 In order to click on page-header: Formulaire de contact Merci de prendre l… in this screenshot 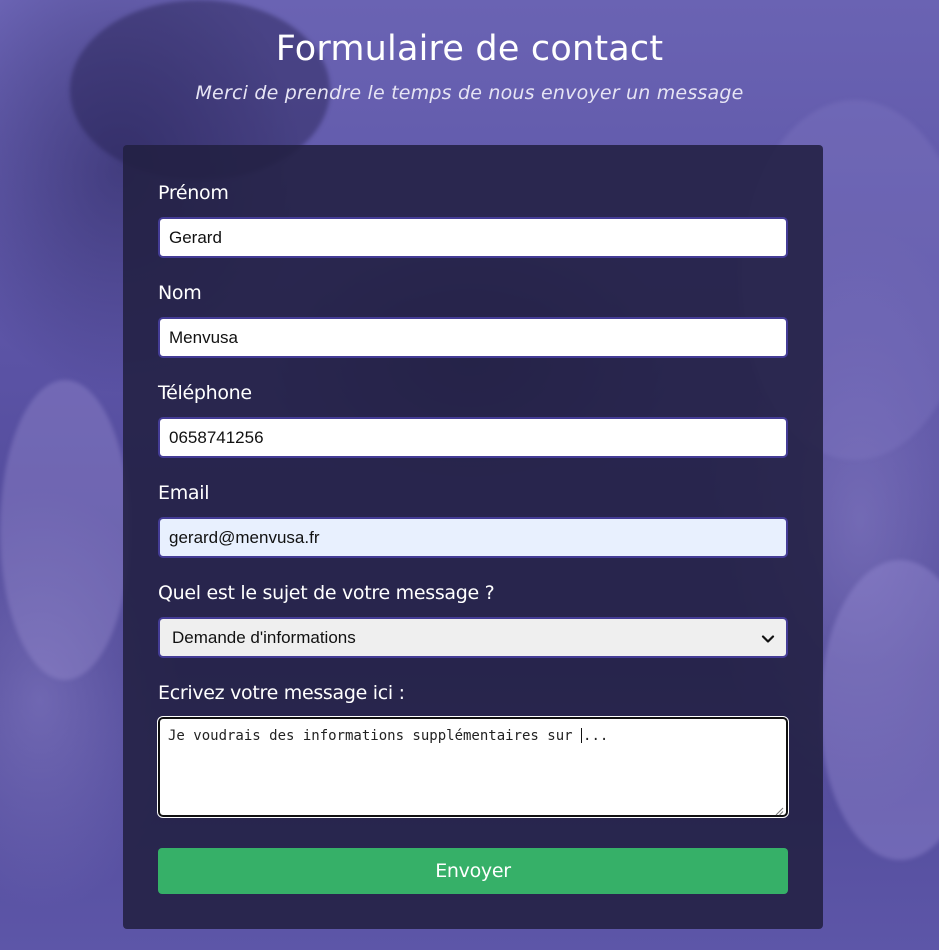, I will do `click(469, 64)`.